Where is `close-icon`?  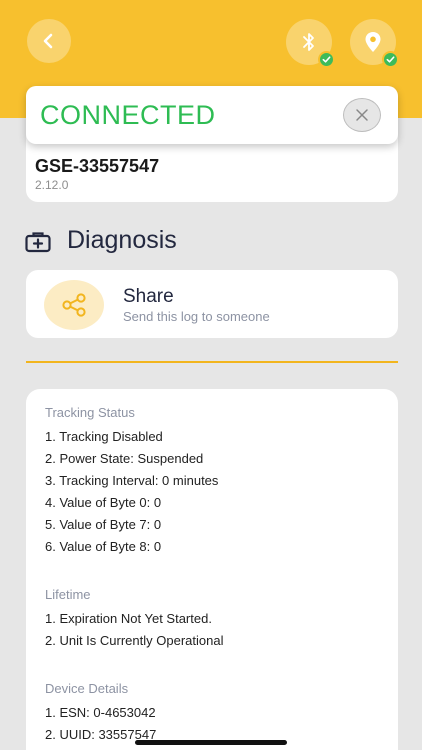 close-icon is located at coordinates (362, 115).